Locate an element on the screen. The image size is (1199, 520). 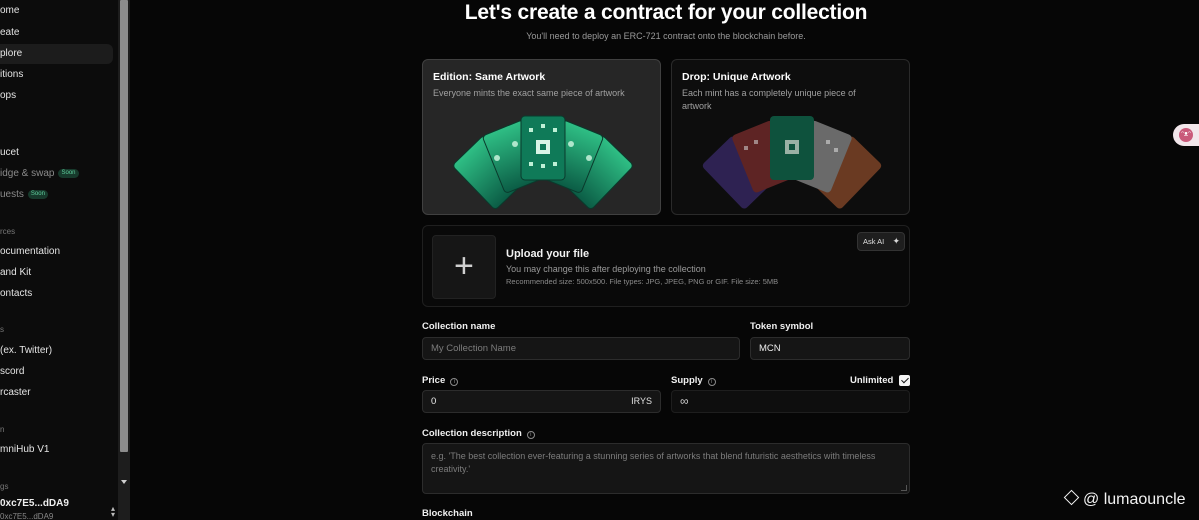
floating-extension-icon: ᵔᴥᵔ is located at coordinates (1186, 135).